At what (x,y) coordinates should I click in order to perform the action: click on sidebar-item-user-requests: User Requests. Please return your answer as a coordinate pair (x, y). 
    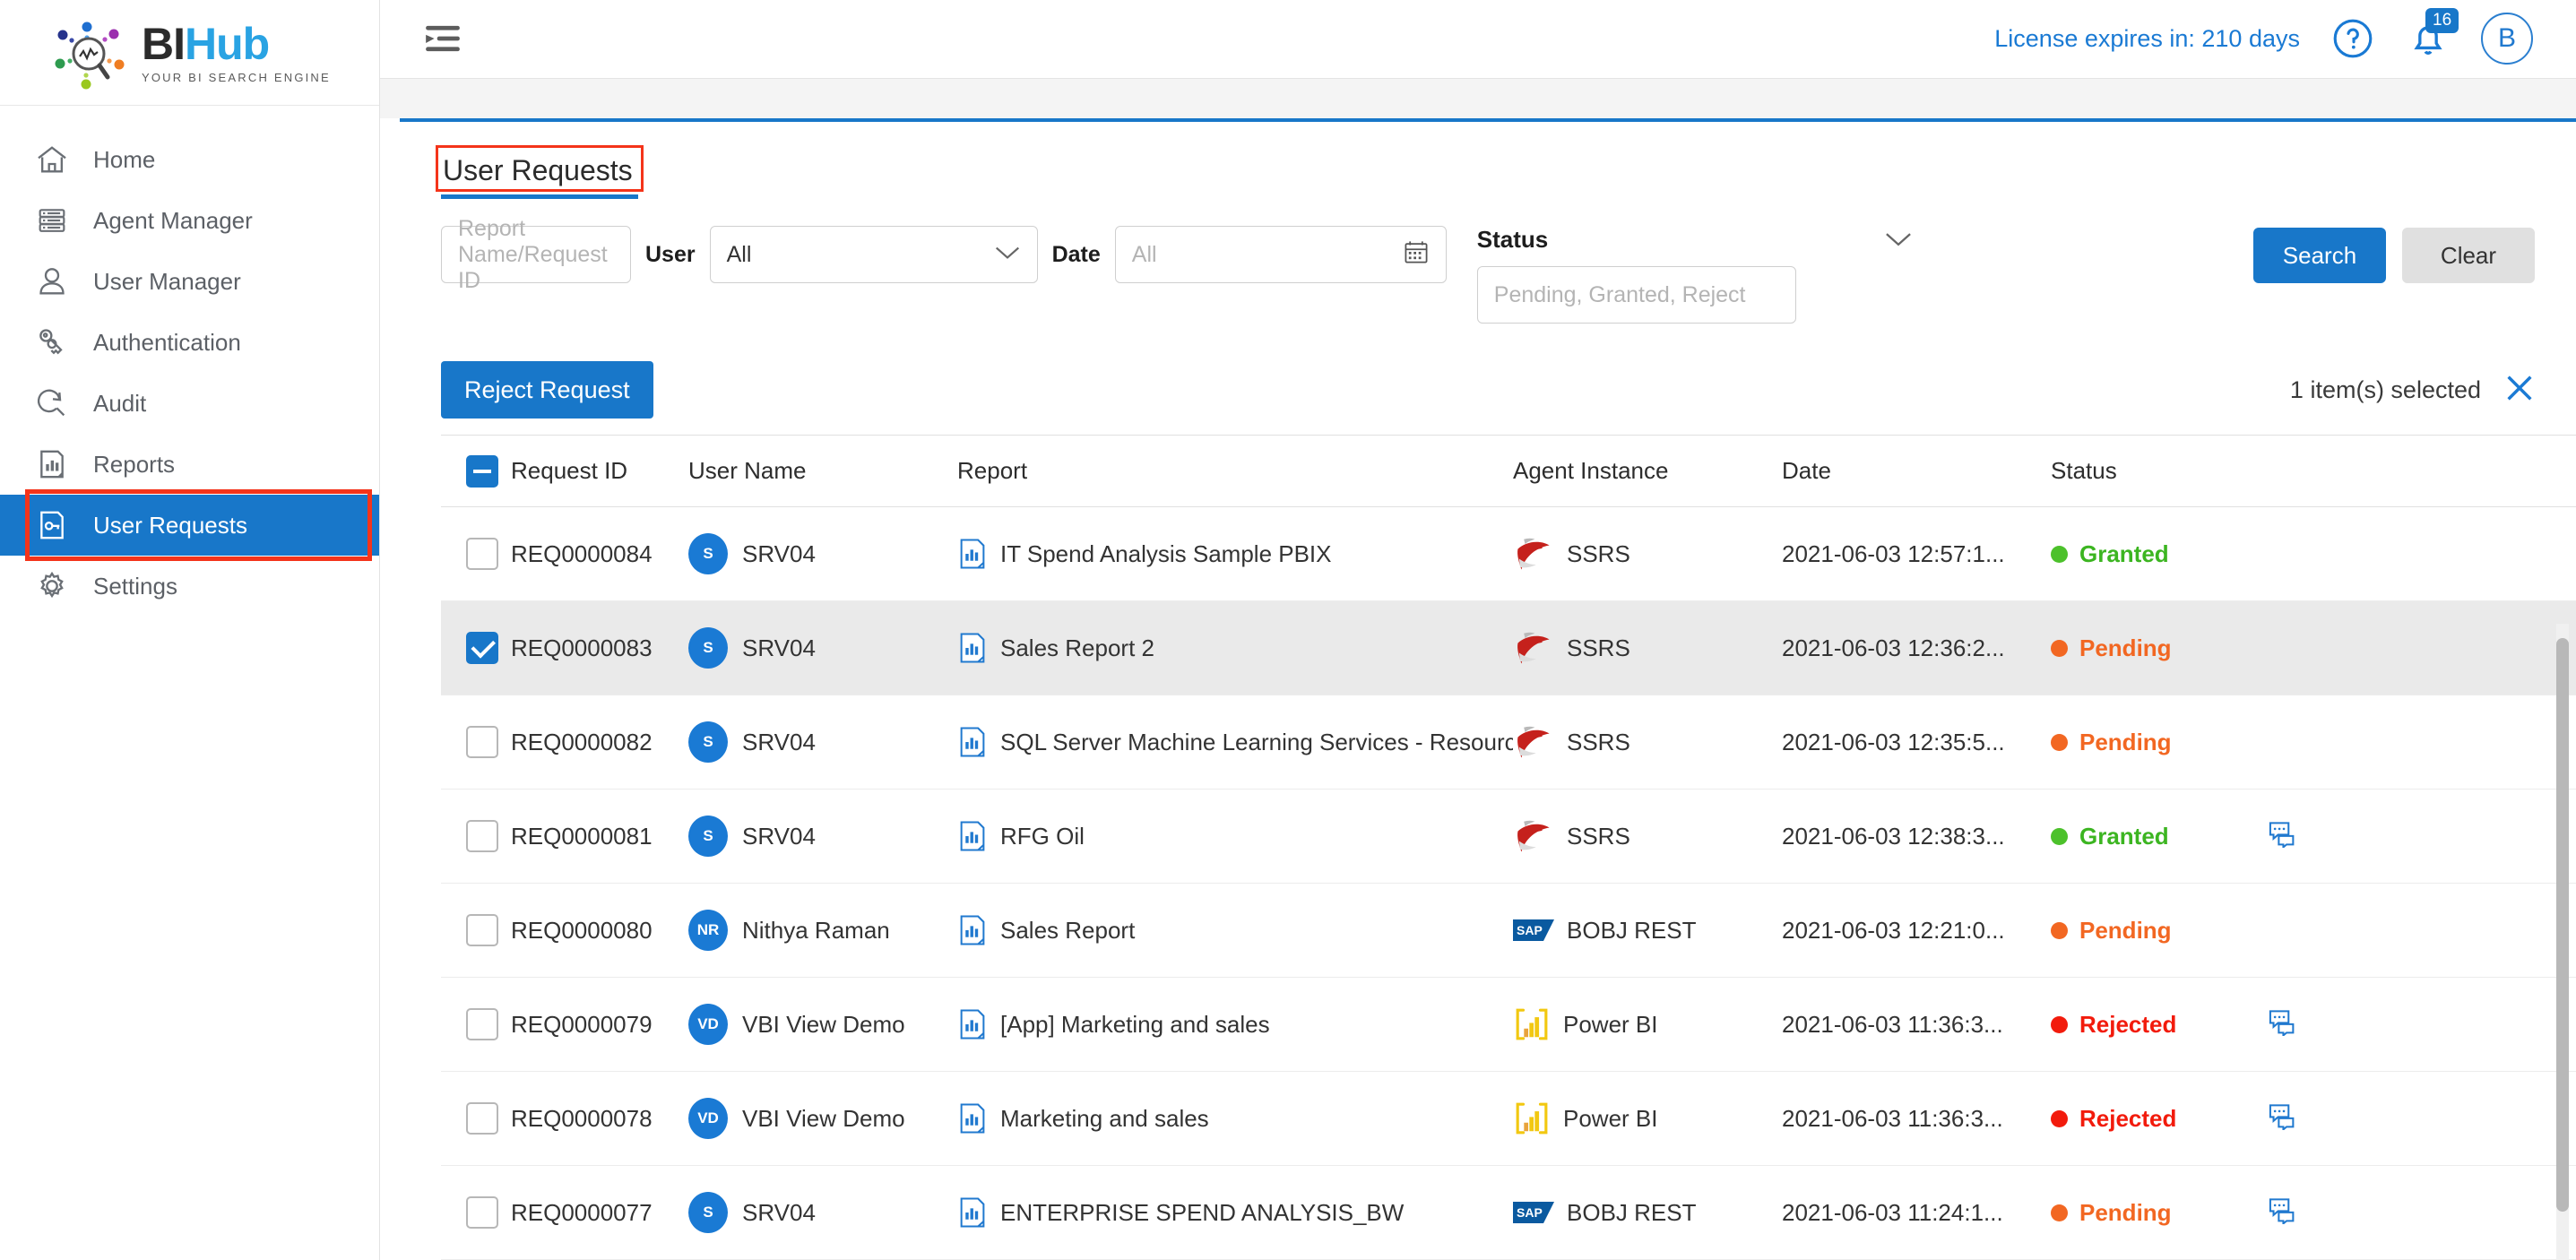
    Looking at the image, I should click on (189, 525).